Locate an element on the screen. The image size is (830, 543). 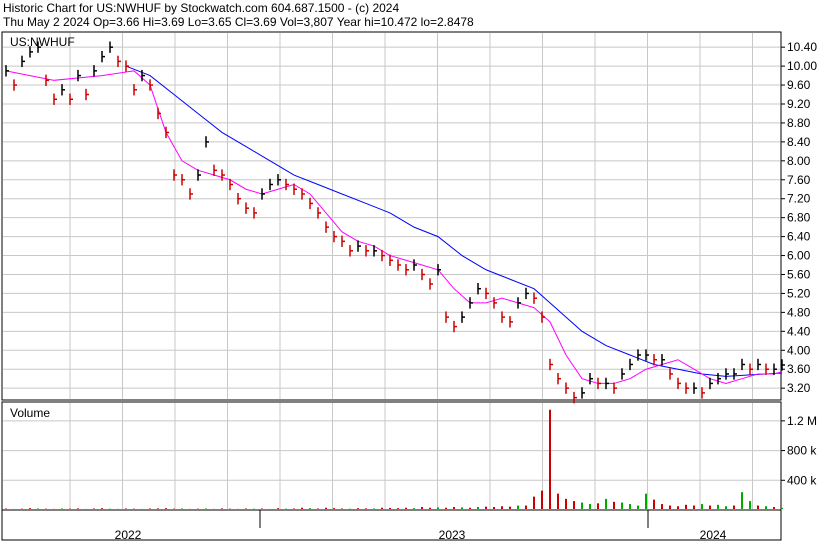
price-tick-label: 5.20 is located at coordinates (799, 293).